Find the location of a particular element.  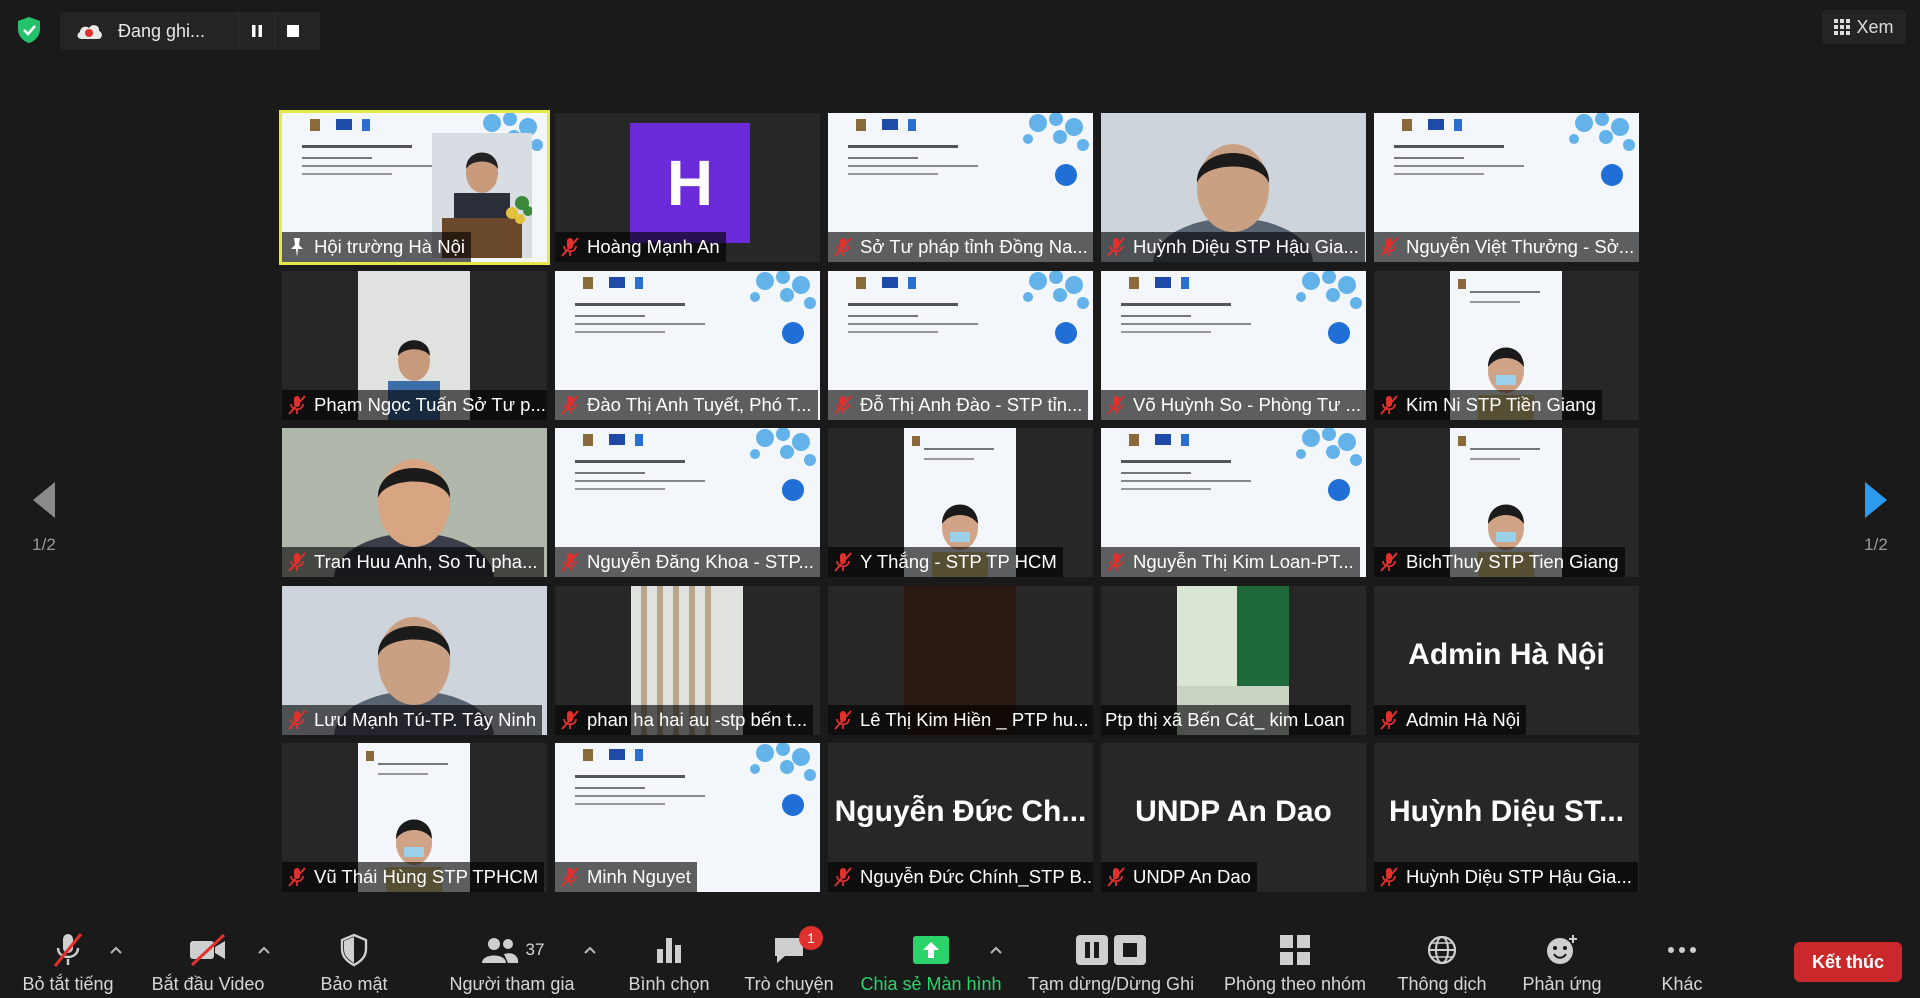

participants-options-chevron-up-icon is located at coordinates (590, 950).